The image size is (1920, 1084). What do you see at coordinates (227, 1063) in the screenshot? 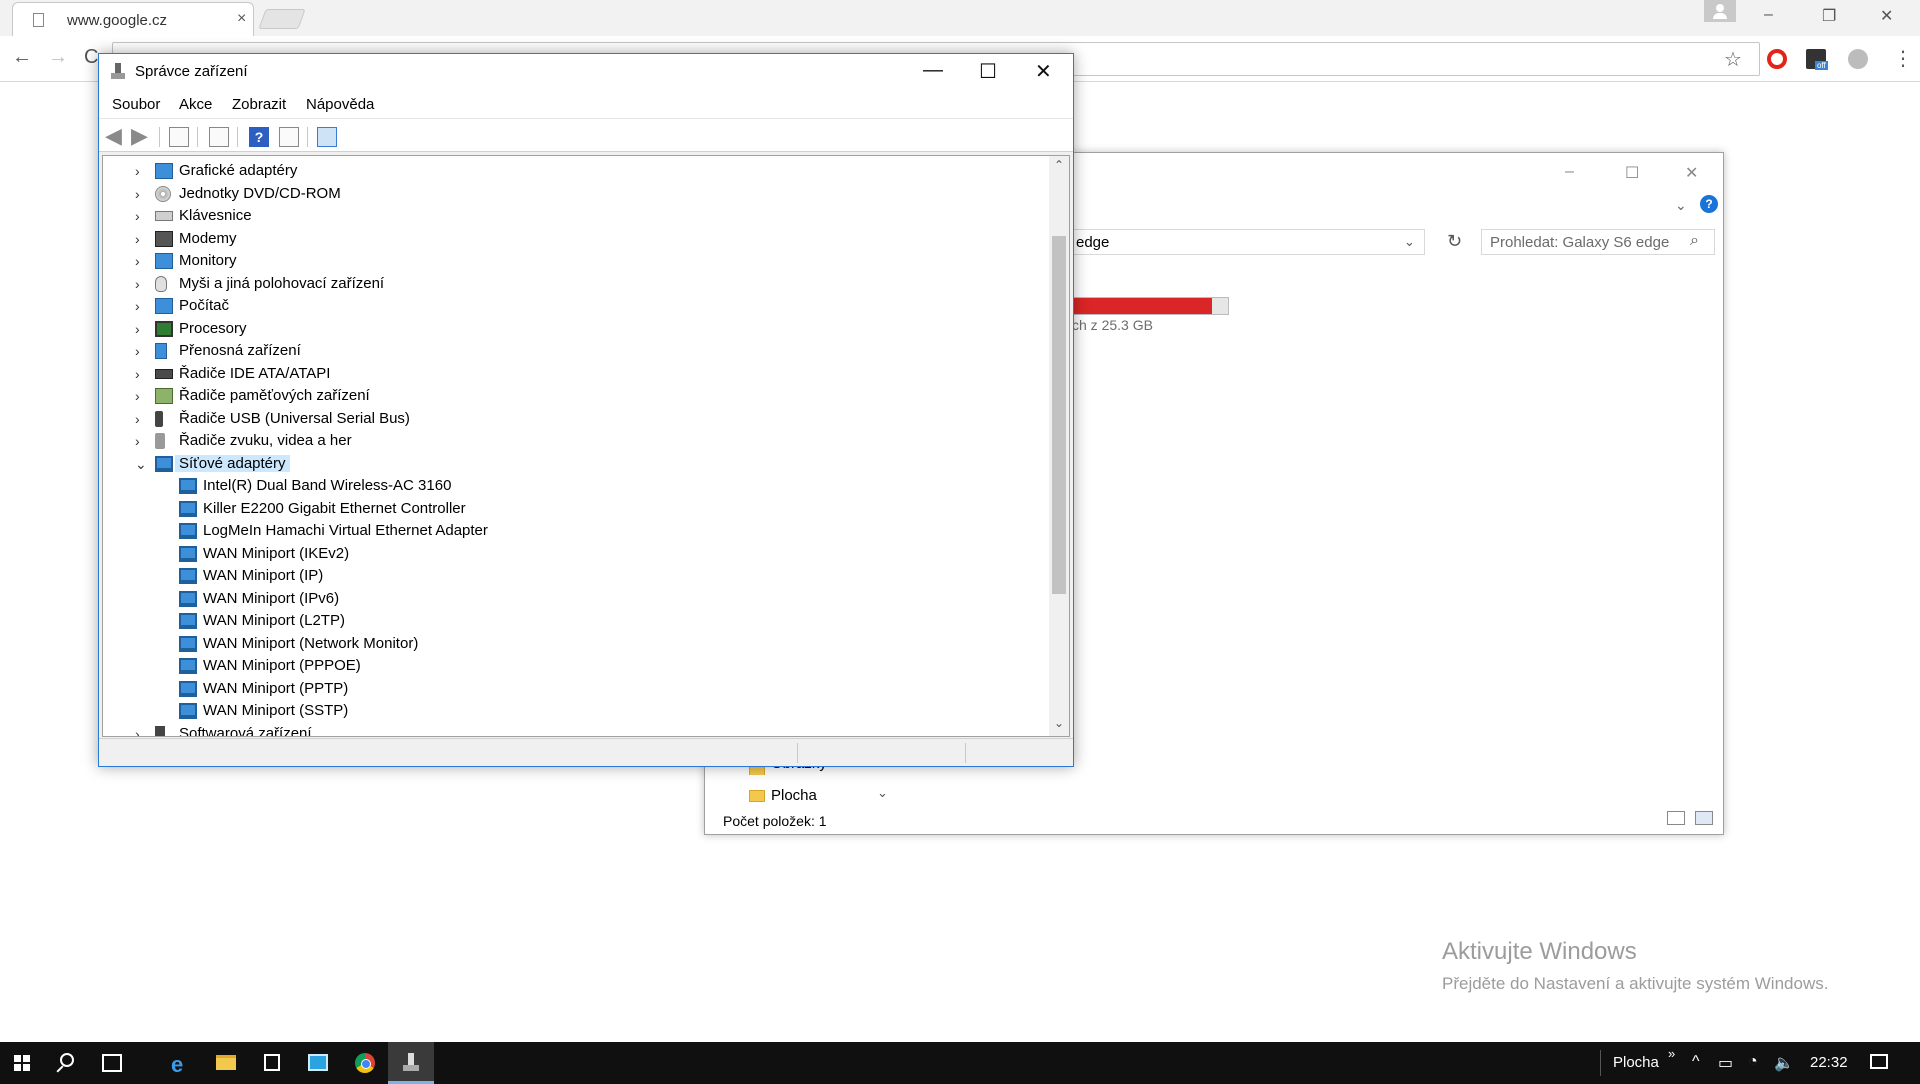
I see `taskbar-explorer` at bounding box center [227, 1063].